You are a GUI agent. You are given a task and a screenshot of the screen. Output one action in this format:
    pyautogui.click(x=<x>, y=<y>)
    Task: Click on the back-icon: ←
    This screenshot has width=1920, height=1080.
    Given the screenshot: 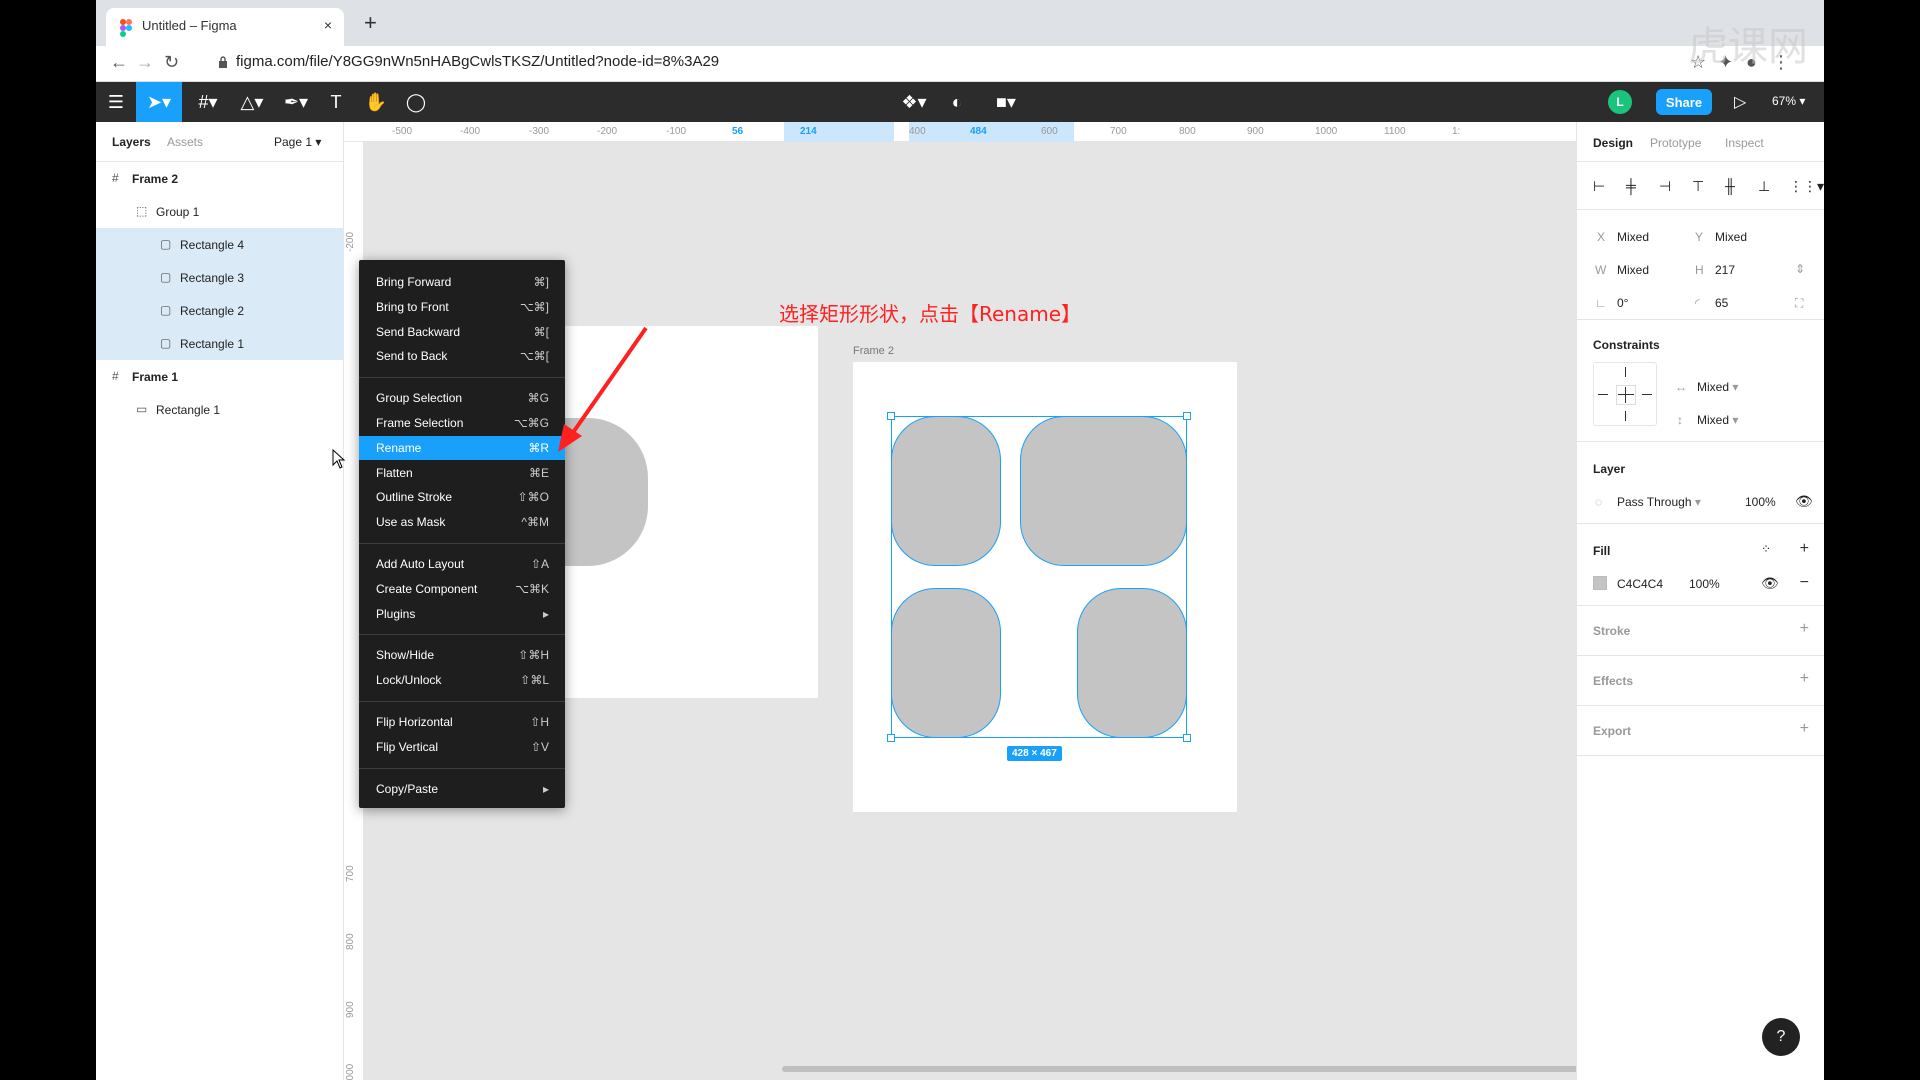 What is the action you would take?
    pyautogui.click(x=119, y=62)
    